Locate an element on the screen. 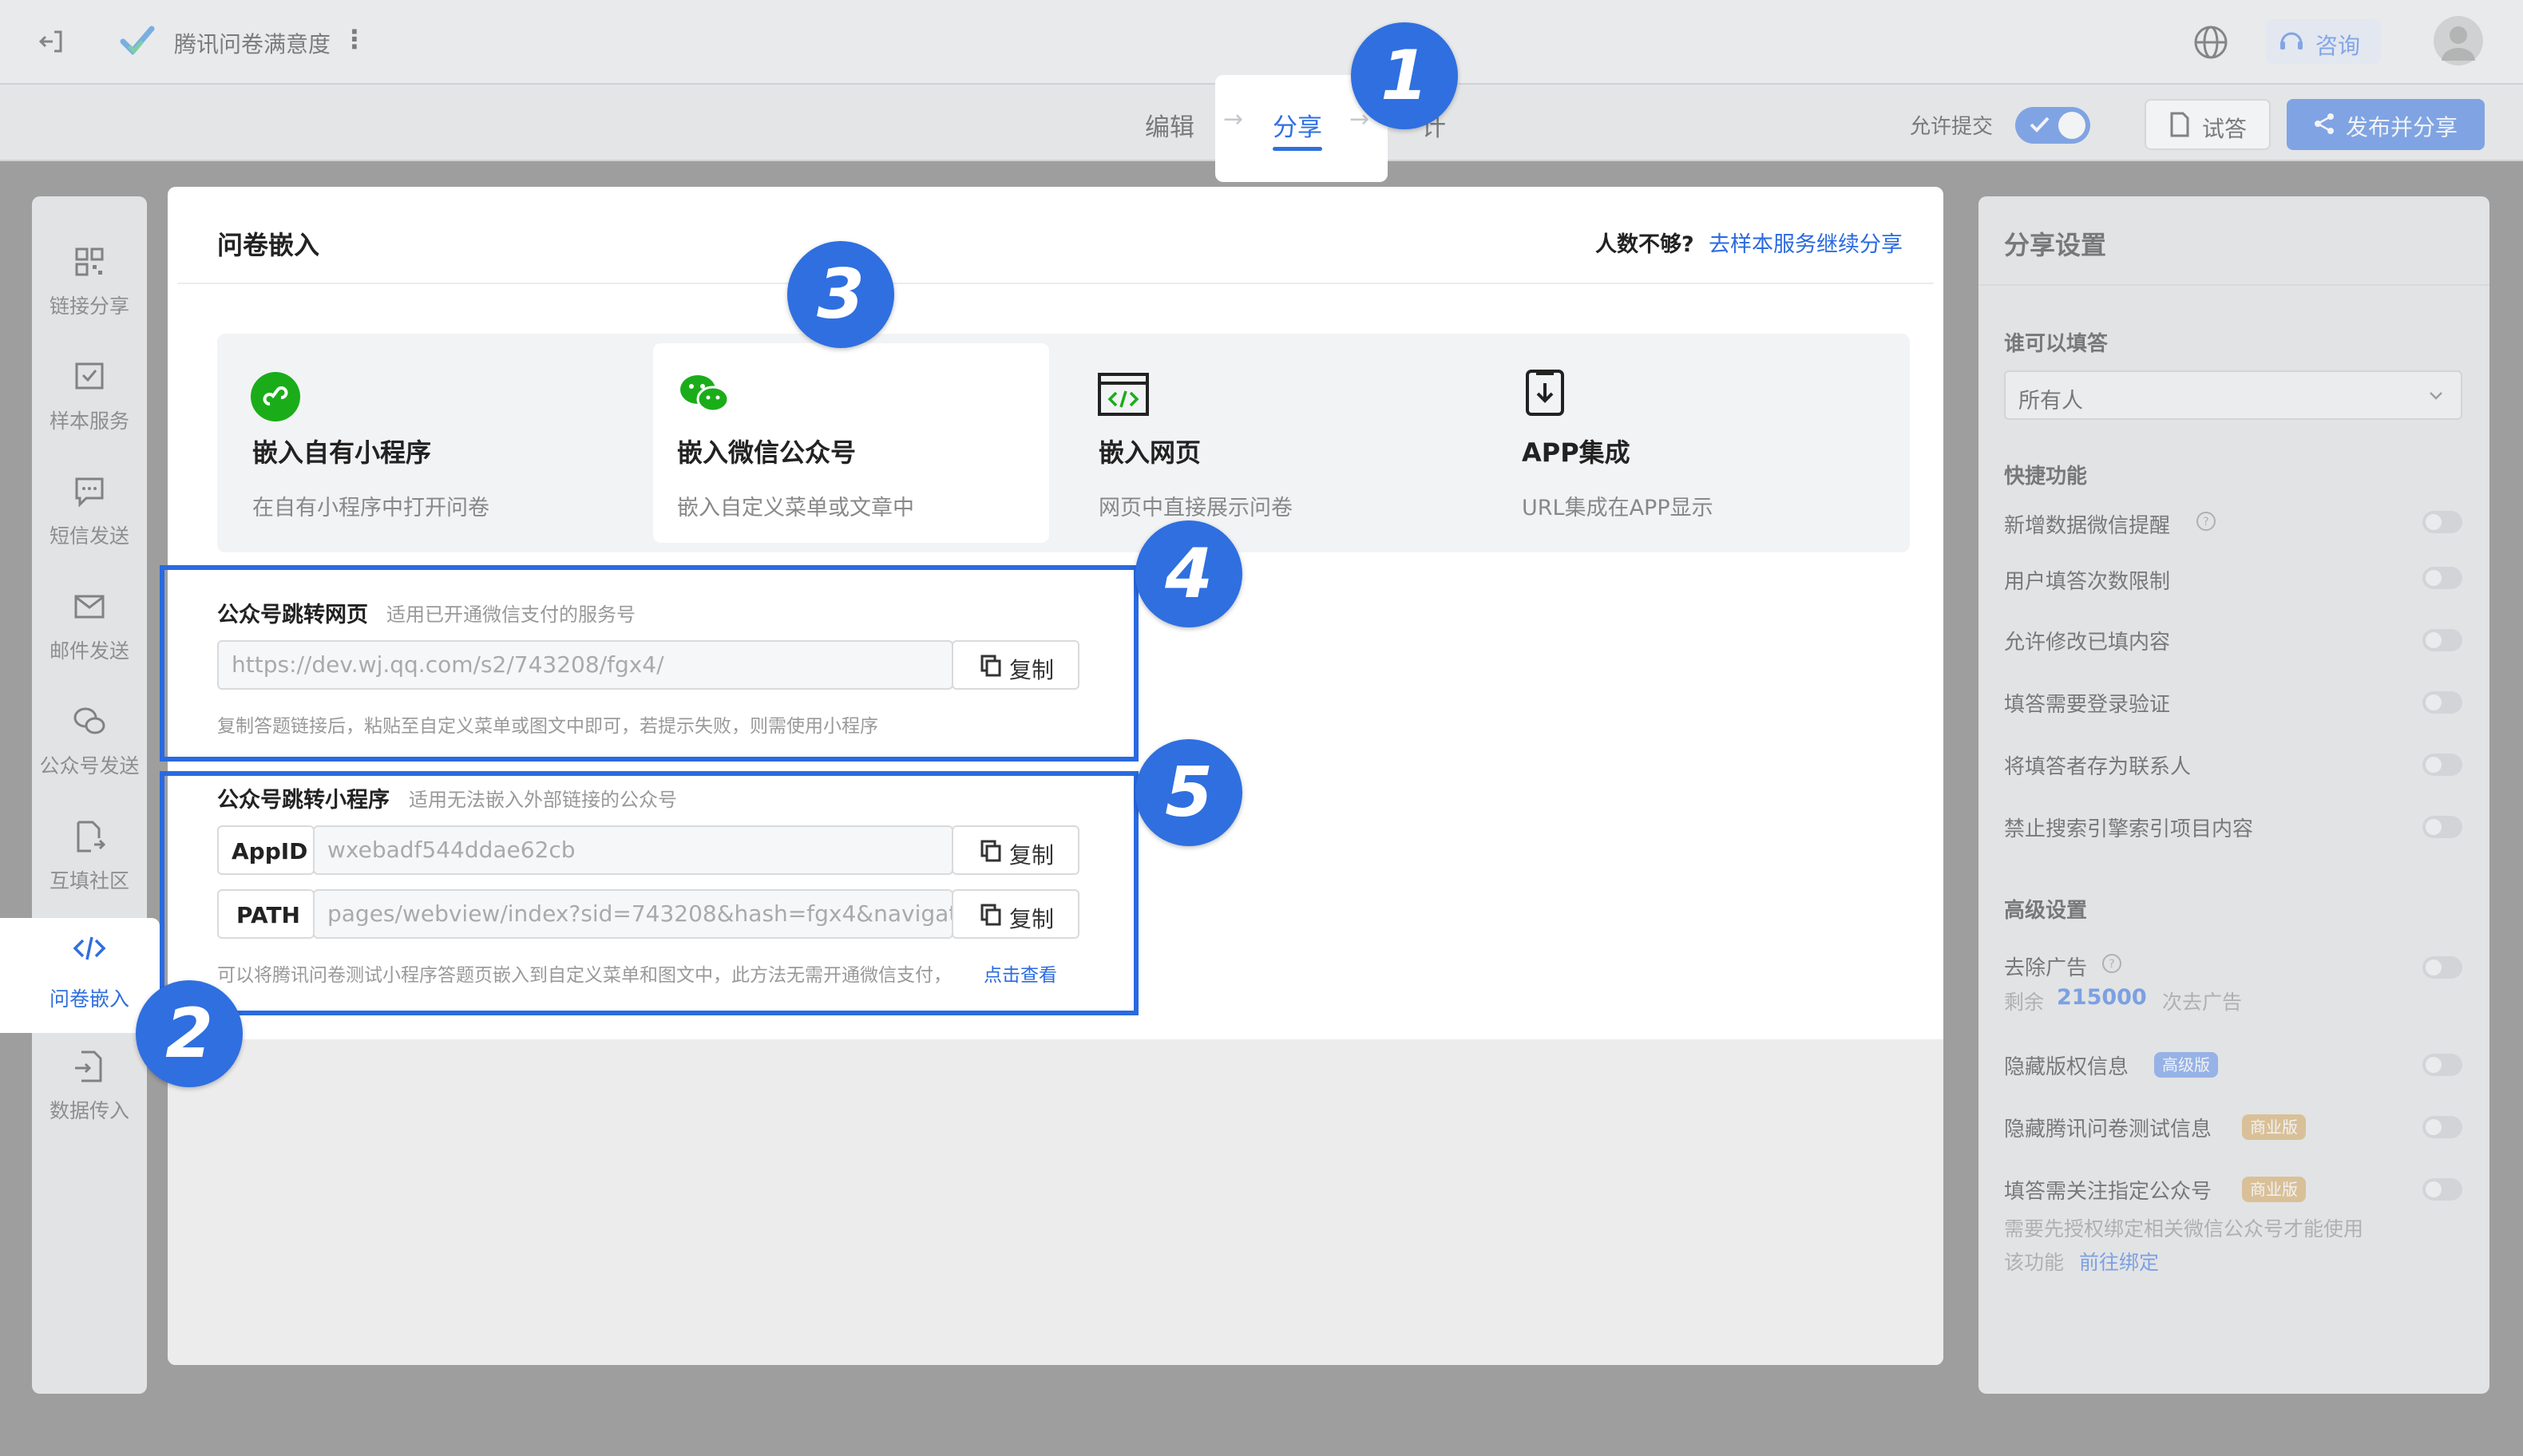  callout-5: 5 is located at coordinates (1188, 793).